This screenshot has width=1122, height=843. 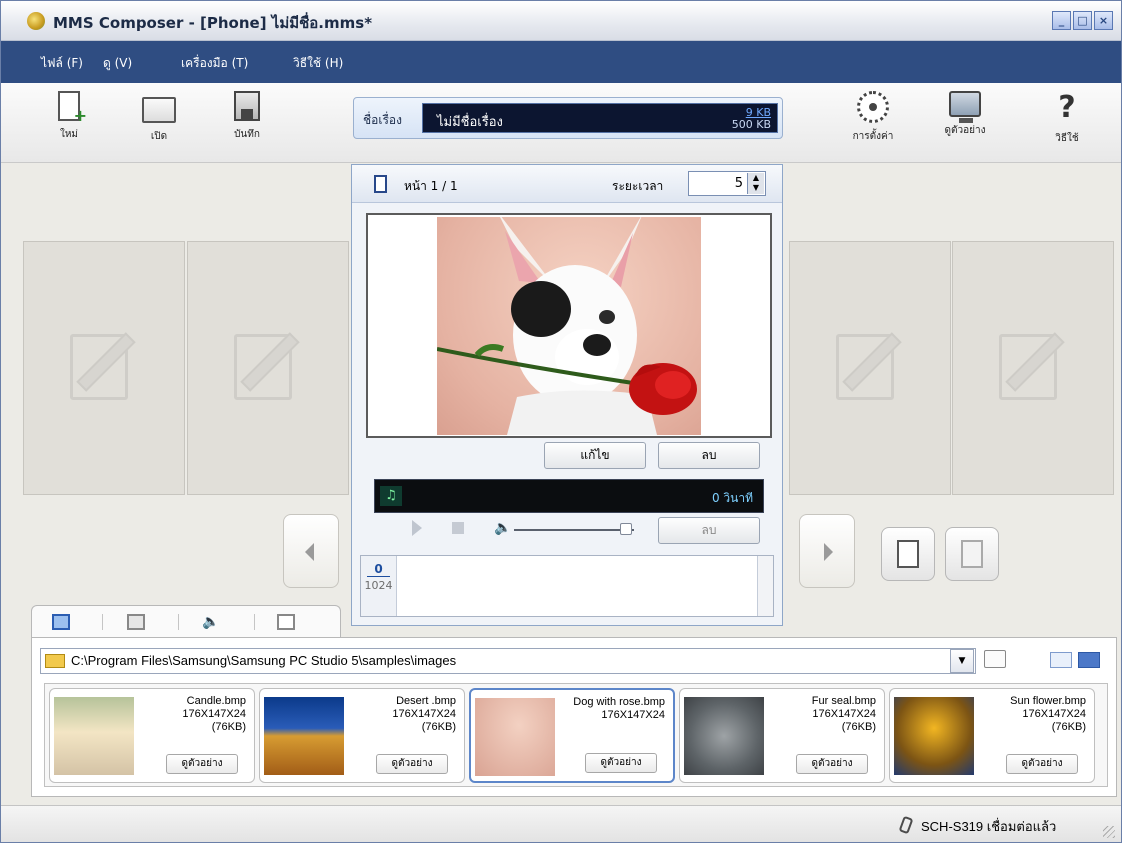 What do you see at coordinates (1061, 660) in the screenshot?
I see `list-view-icon` at bounding box center [1061, 660].